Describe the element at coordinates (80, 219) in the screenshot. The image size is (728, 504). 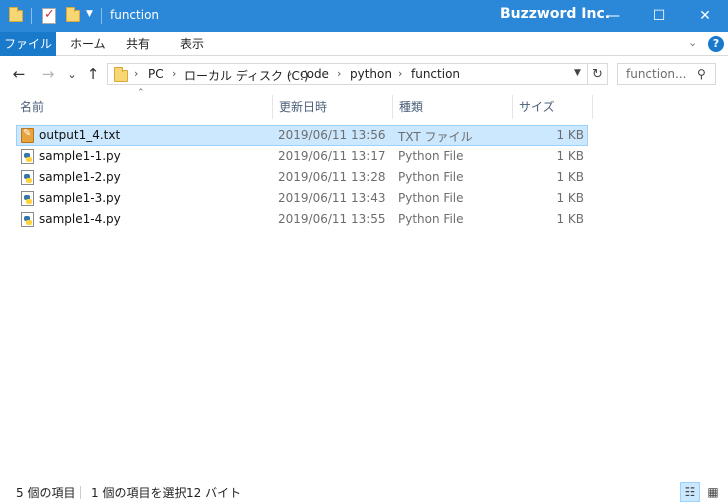
I see `file-name: sample1-4.py` at that location.